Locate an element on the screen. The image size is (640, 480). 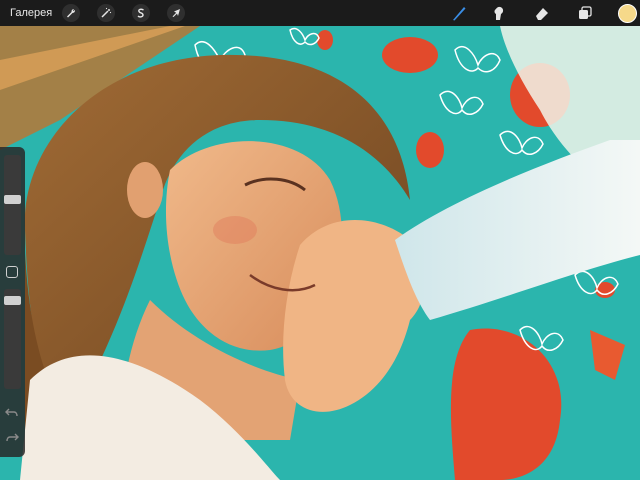
opacity-slider is located at coordinates (12, 339).